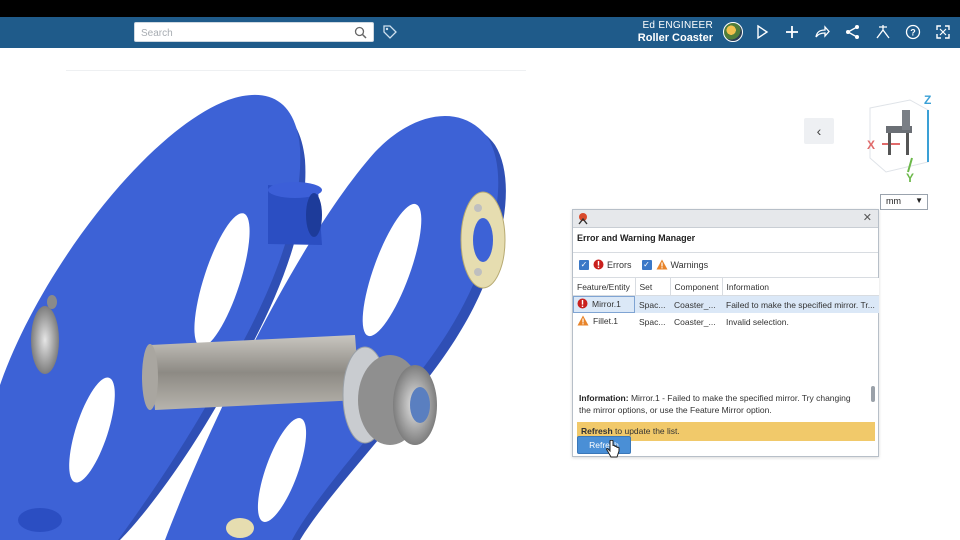 The height and width of the screenshot is (540, 960). I want to click on solidworks-logo-icon, so click(583, 220).